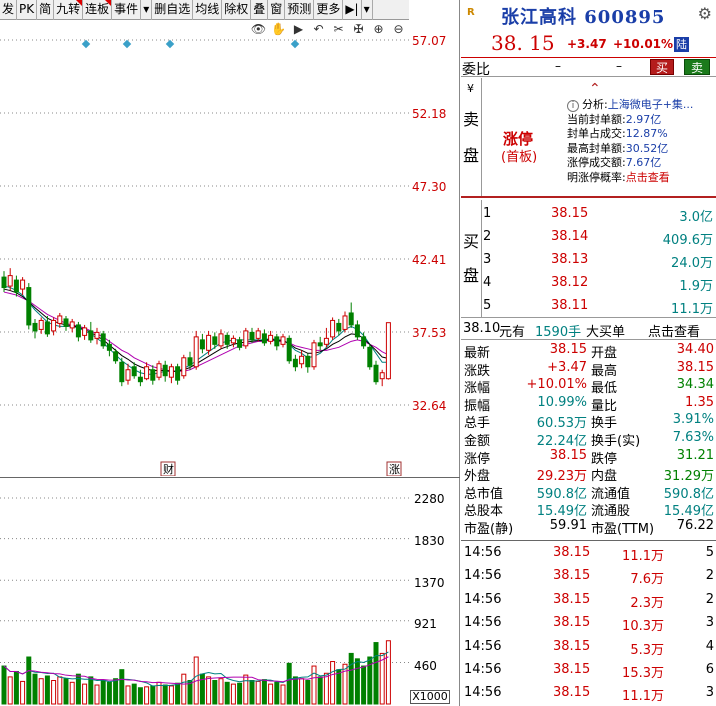 The image size is (716, 706). What do you see at coordinates (643, 673) in the screenshot?
I see `tick-volume: 15.3万` at bounding box center [643, 673].